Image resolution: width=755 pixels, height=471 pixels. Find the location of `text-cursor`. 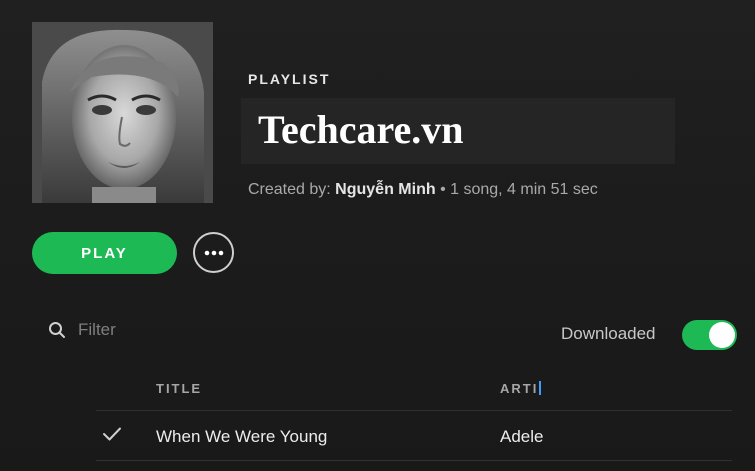

text-cursor is located at coordinates (540, 388).